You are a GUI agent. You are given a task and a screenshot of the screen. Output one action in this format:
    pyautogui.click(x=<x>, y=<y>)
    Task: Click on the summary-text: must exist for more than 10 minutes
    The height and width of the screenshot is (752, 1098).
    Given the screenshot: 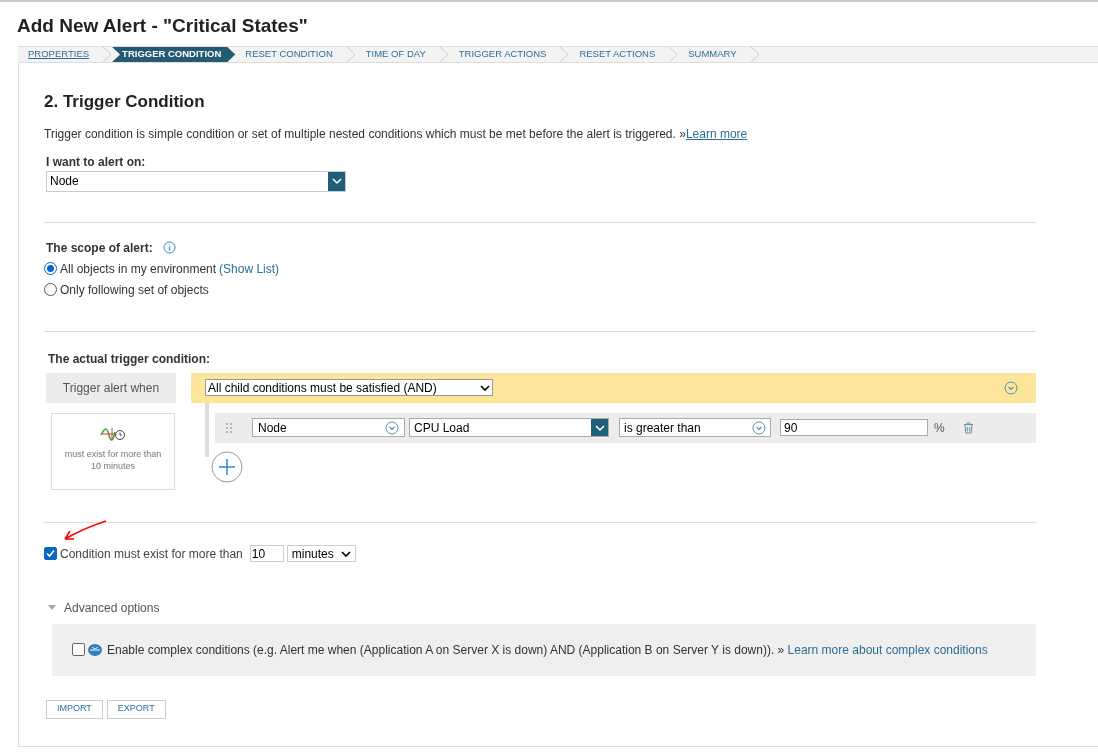 What is the action you would take?
    pyautogui.click(x=113, y=459)
    